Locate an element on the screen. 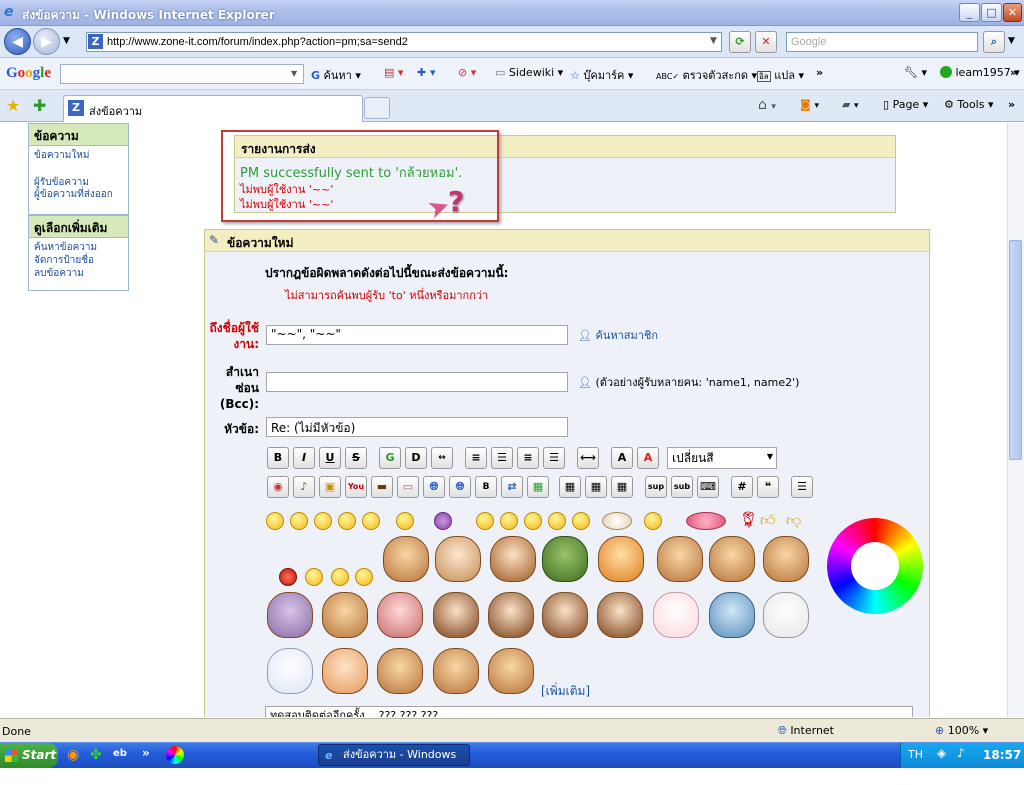 Image resolution: width=1024 pixels, height=785 pixels. table-button: ▦ is located at coordinates (570, 487).